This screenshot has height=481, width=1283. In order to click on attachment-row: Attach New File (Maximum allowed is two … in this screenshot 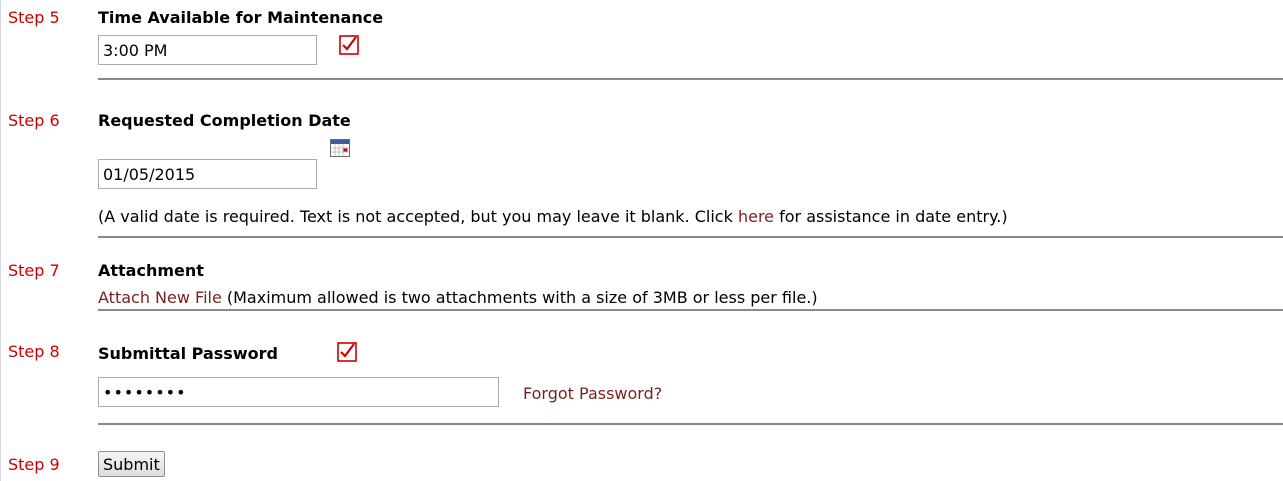, I will do `click(458, 297)`.